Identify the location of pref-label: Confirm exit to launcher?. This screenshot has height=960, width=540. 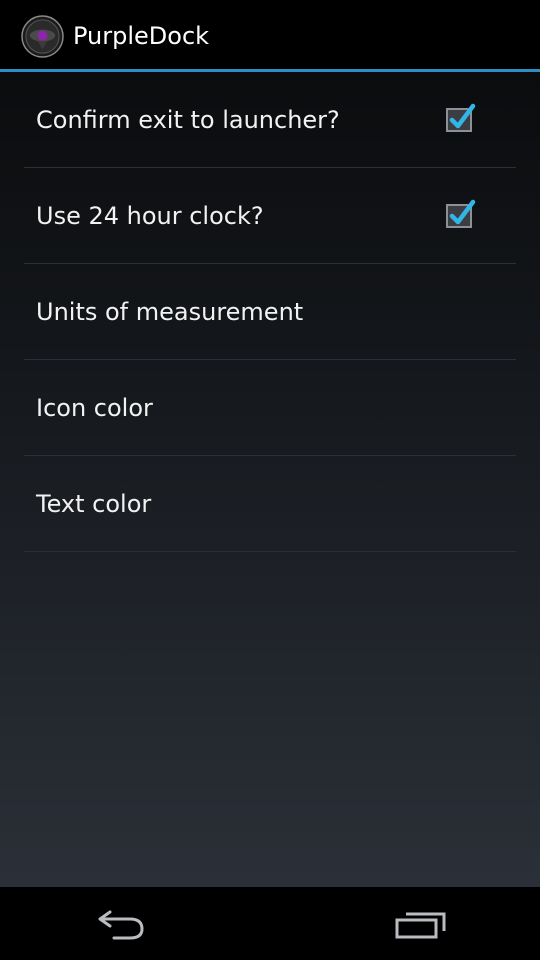
(188, 120).